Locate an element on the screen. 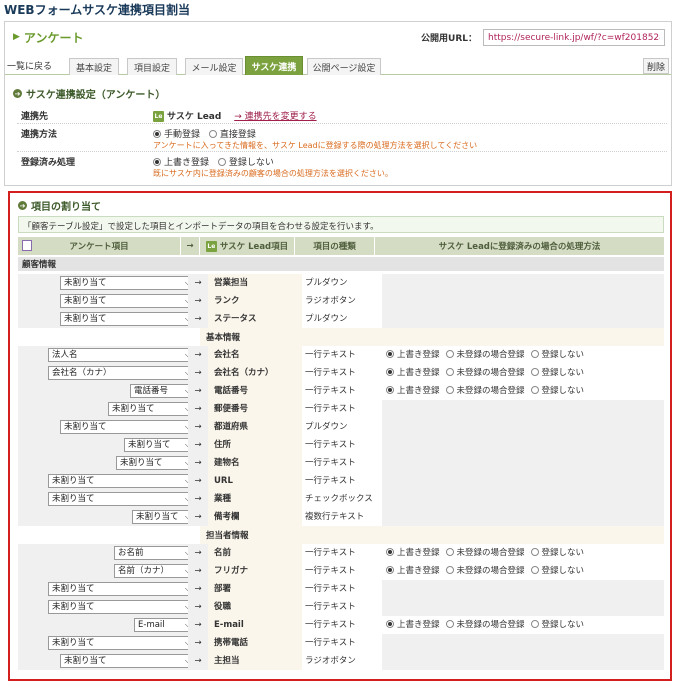 The width and height of the screenshot is (675, 684). tab-item-settings: 項目設定 is located at coordinates (152, 66).